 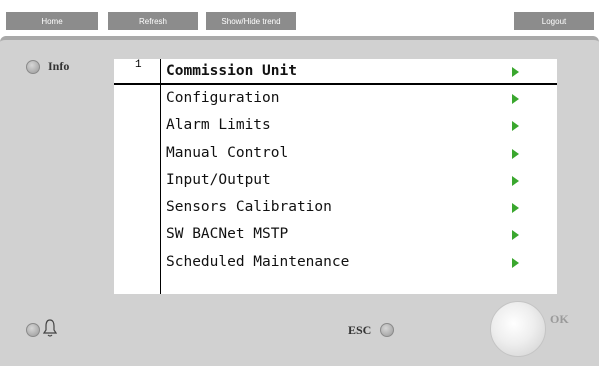 I want to click on menu-item-manual-control: Manual Control, so click(x=227, y=153).